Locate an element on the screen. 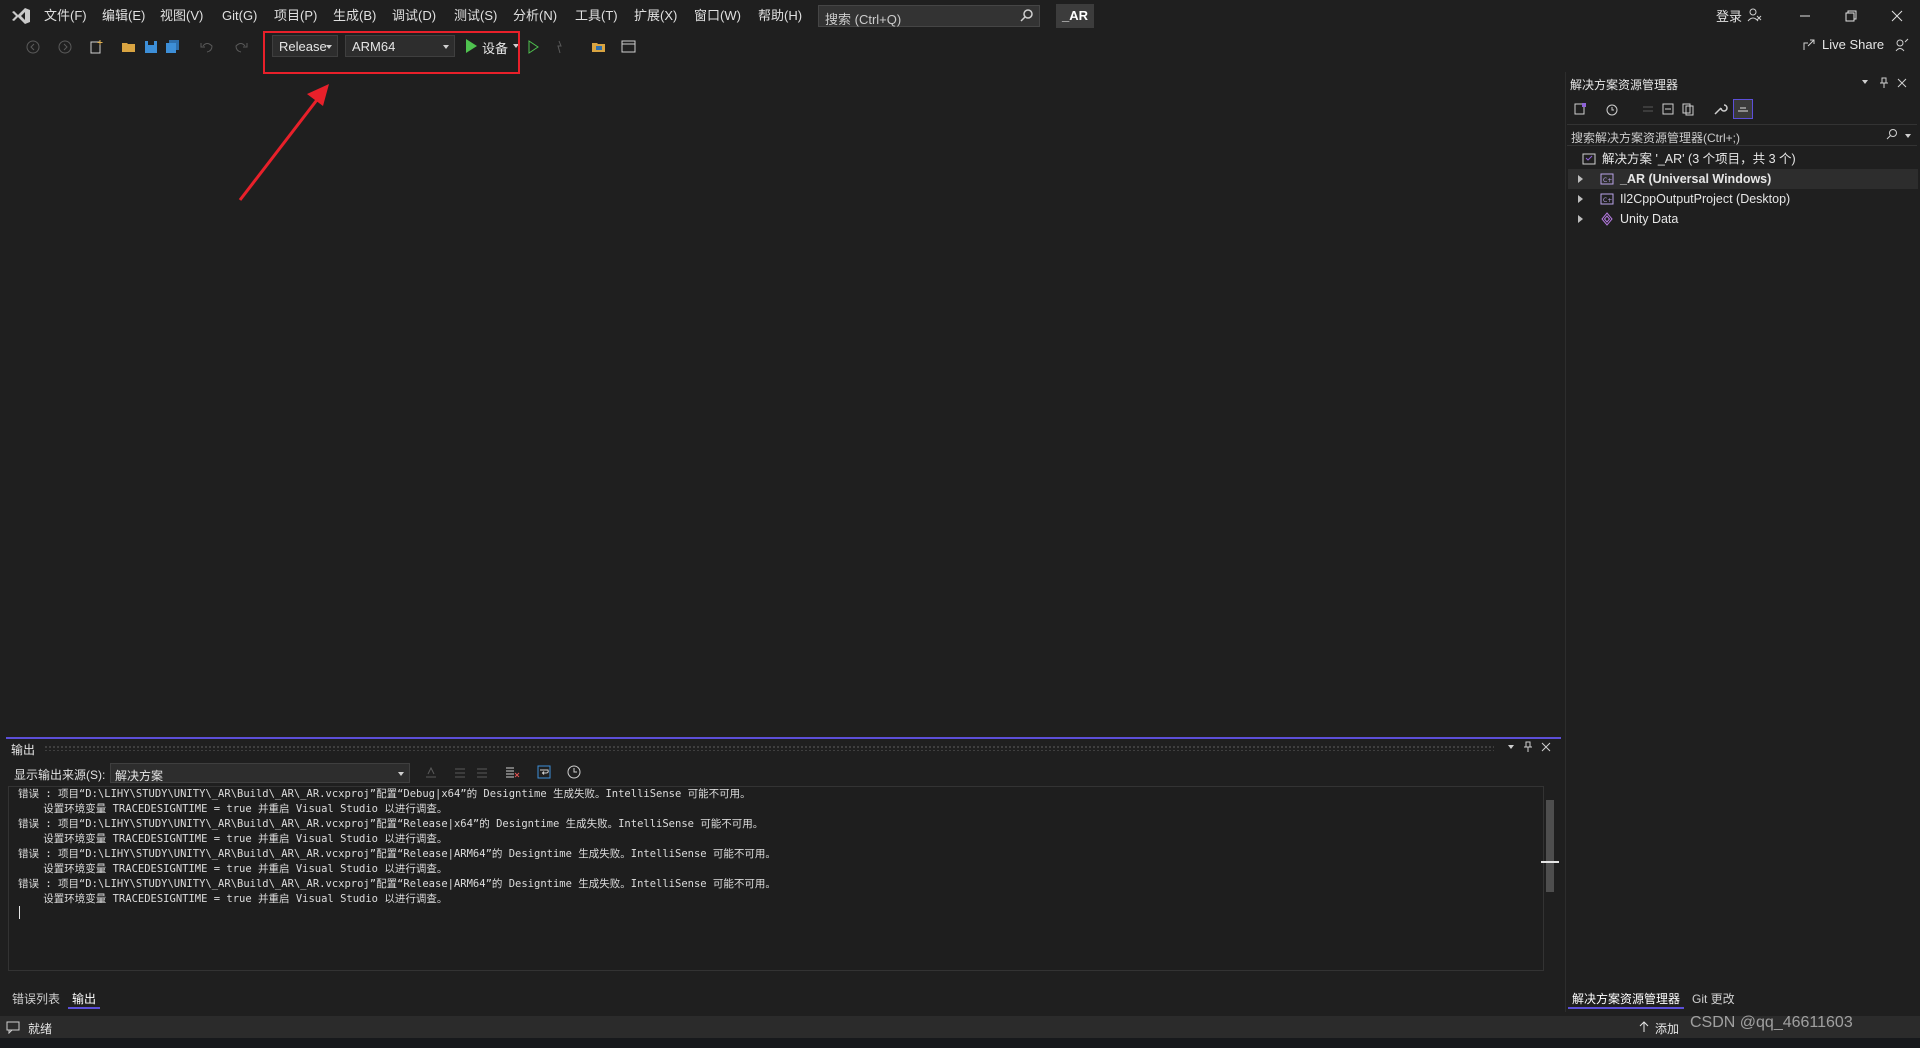  tab-output: 输出 is located at coordinates (84, 999).